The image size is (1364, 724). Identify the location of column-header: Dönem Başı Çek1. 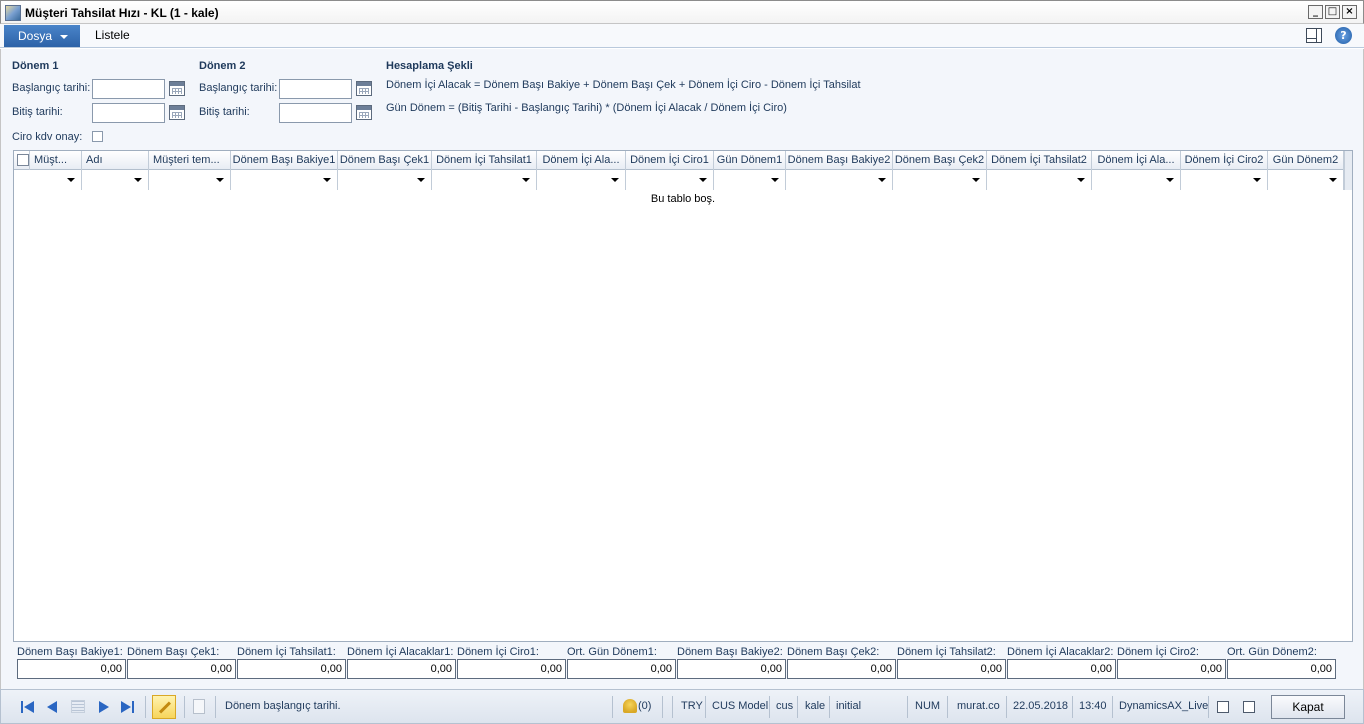
(385, 160).